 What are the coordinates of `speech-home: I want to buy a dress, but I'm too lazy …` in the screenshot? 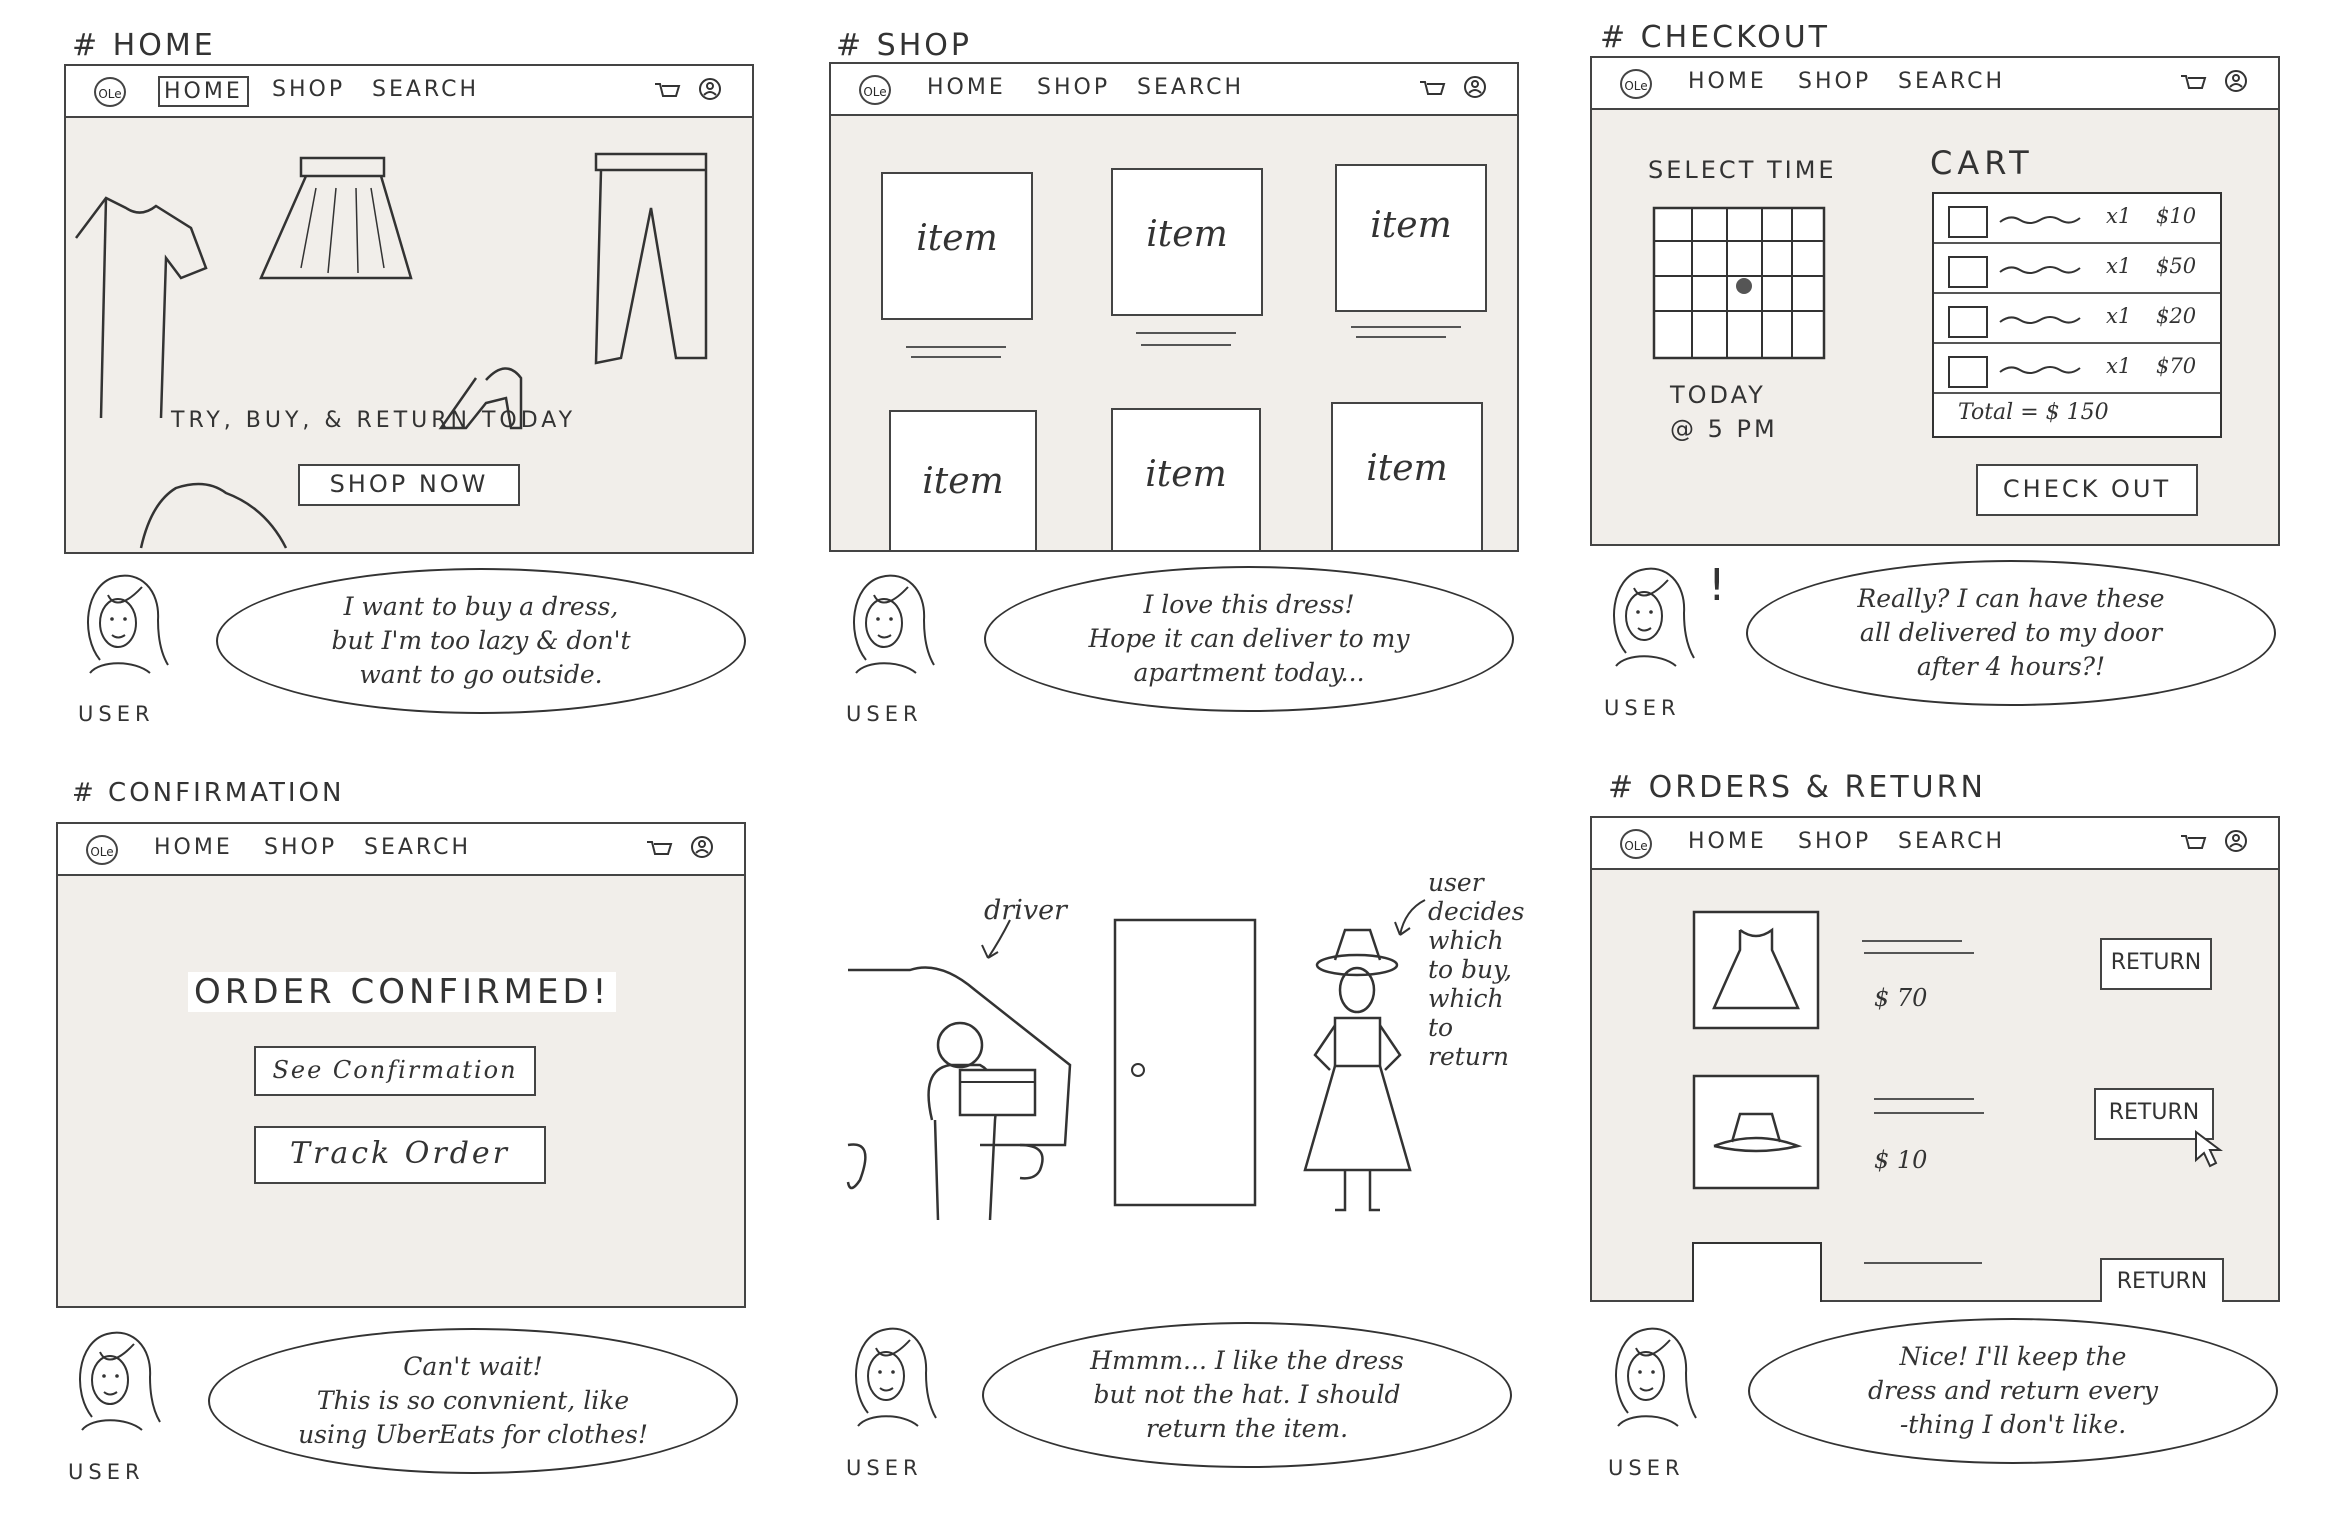 It's located at (481, 640).